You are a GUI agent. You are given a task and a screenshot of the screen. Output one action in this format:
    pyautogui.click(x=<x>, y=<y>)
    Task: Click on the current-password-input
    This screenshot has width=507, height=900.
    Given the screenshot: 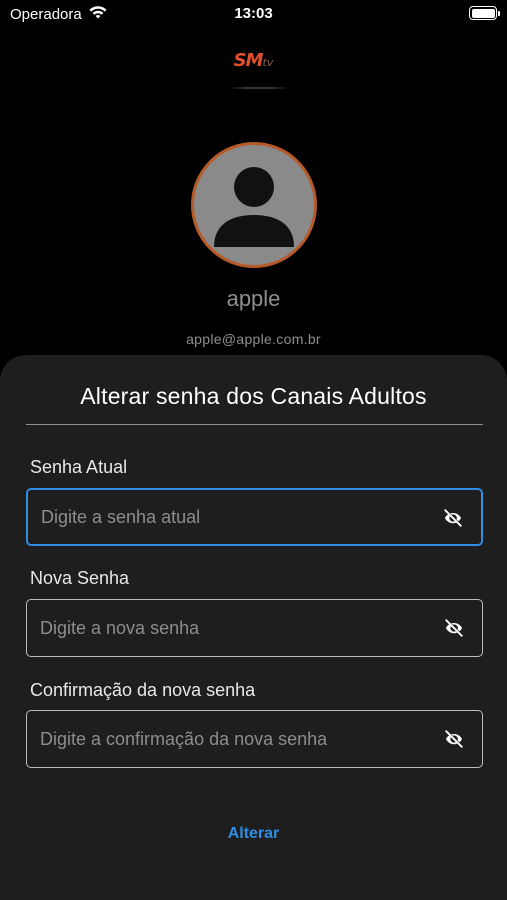 What is the action you would take?
    pyautogui.click(x=231, y=517)
    